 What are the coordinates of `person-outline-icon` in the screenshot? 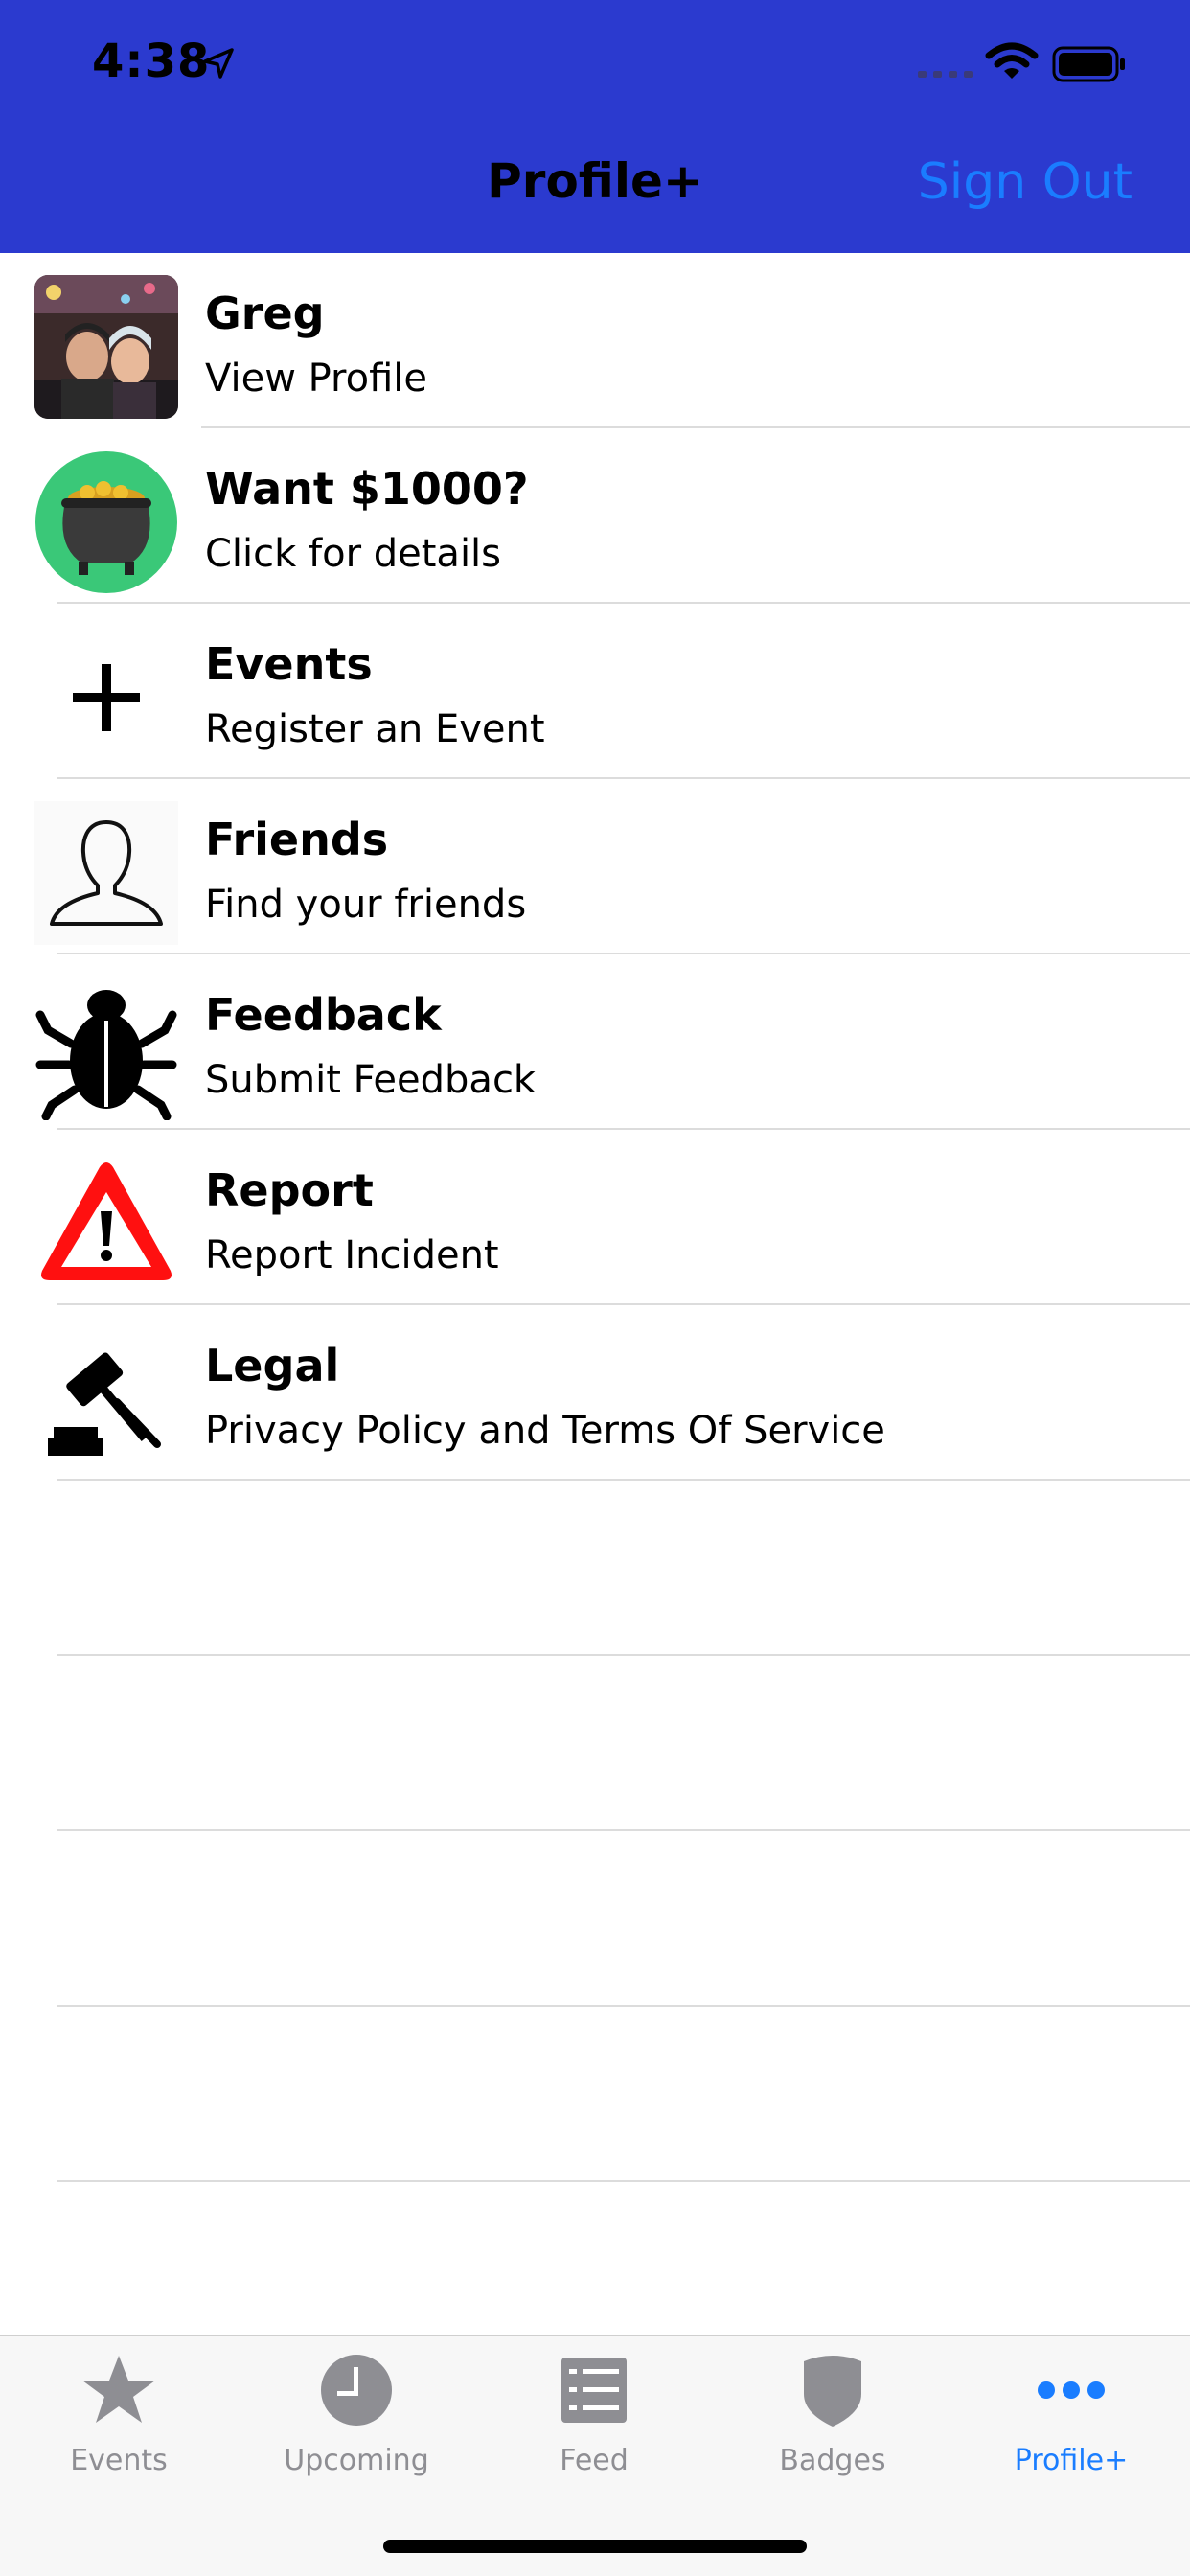 It's located at (106, 873).